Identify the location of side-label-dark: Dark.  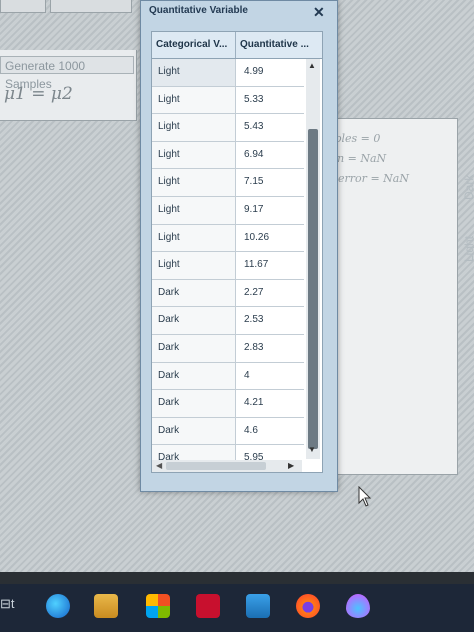
(468, 187).